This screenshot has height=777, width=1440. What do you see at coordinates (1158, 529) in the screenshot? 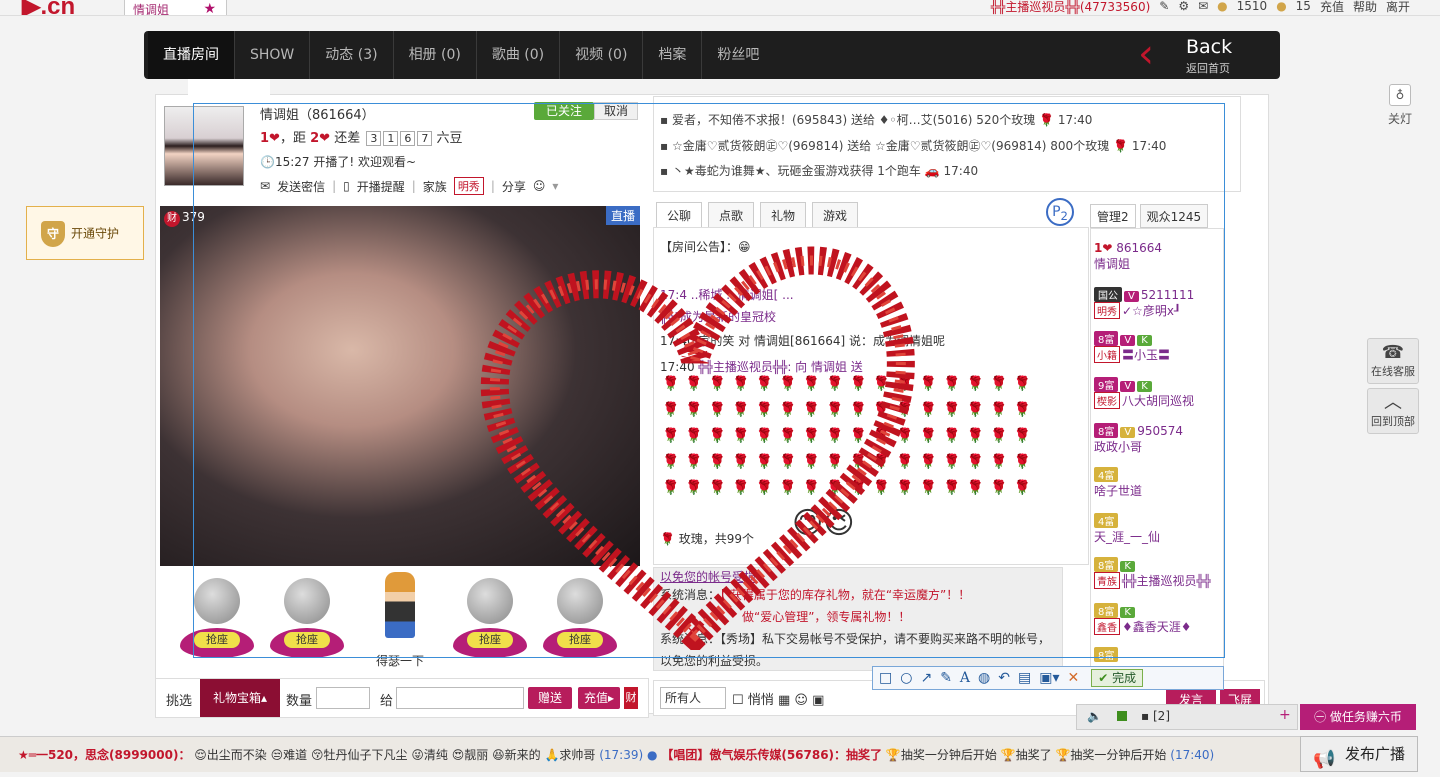
I see `list-item: 4富天_涯_一_仙` at bounding box center [1158, 529].